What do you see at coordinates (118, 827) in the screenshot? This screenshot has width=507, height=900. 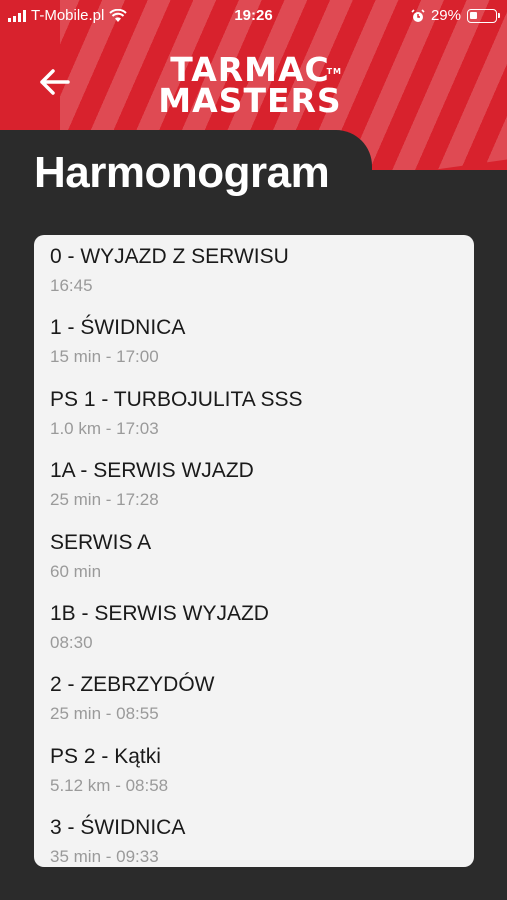 I see `item-title: 3 - ŚWIDNICA` at bounding box center [118, 827].